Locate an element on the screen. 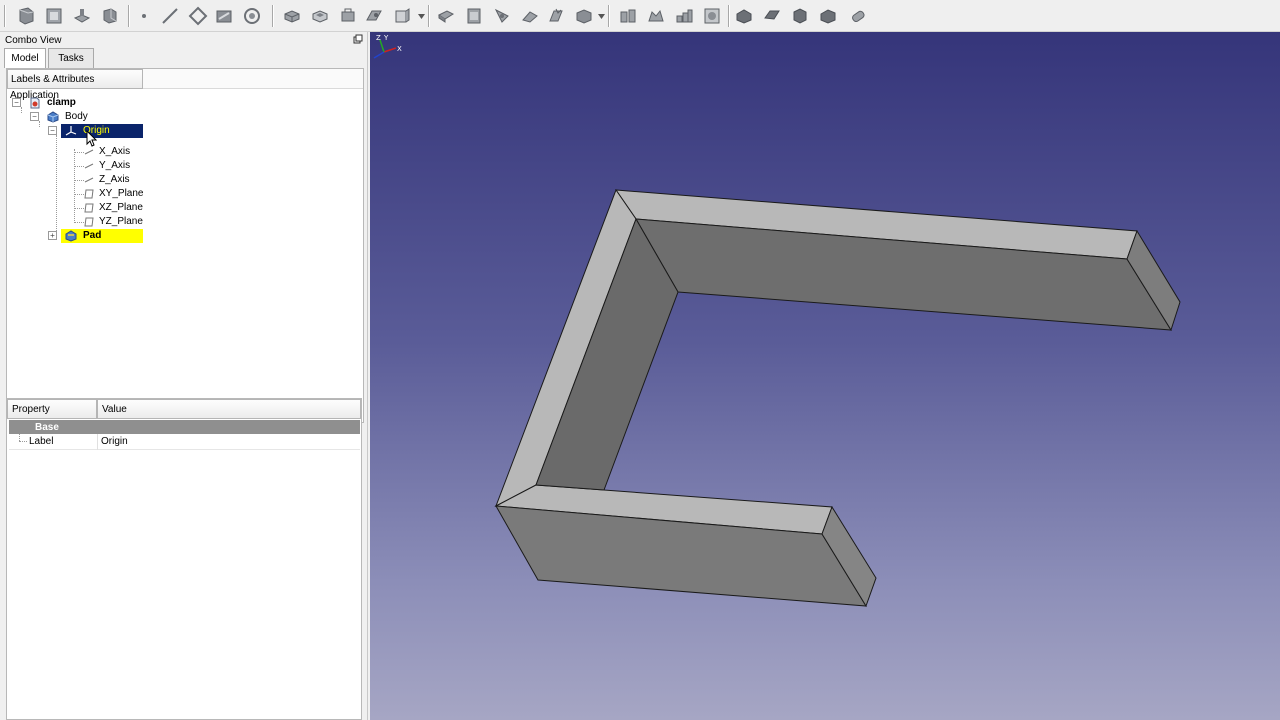 This screenshot has width=1280, height=720. axis-cross-icon: Z Y X is located at coordinates (387, 46).